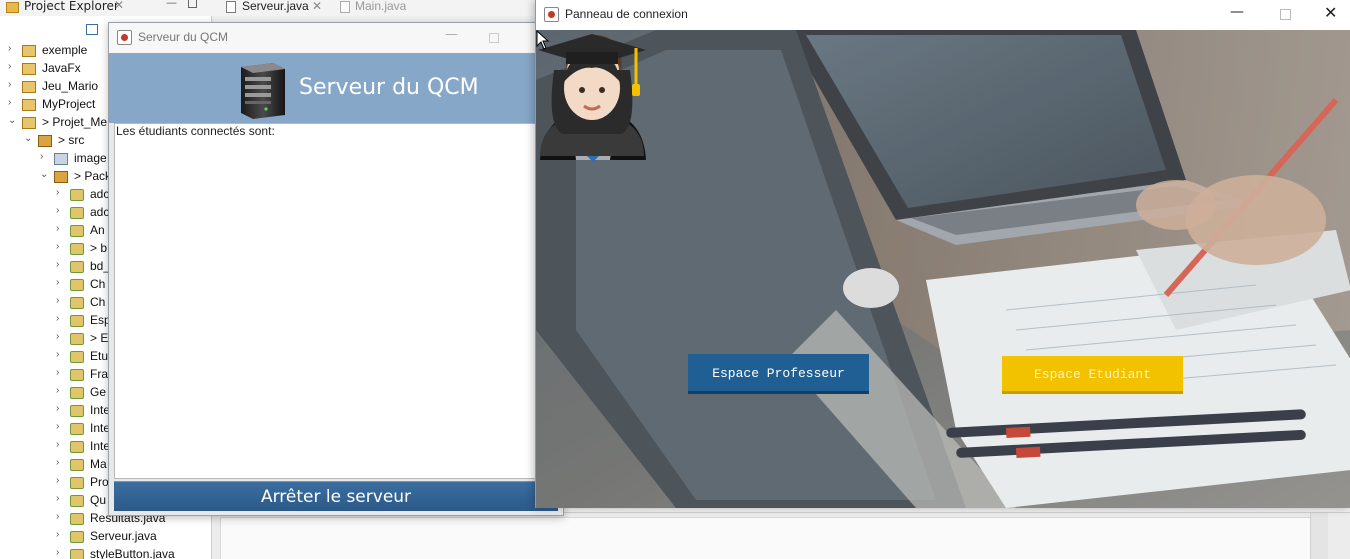  What do you see at coordinates (592, 95) in the screenshot?
I see `graduate-student-avatar-icon` at bounding box center [592, 95].